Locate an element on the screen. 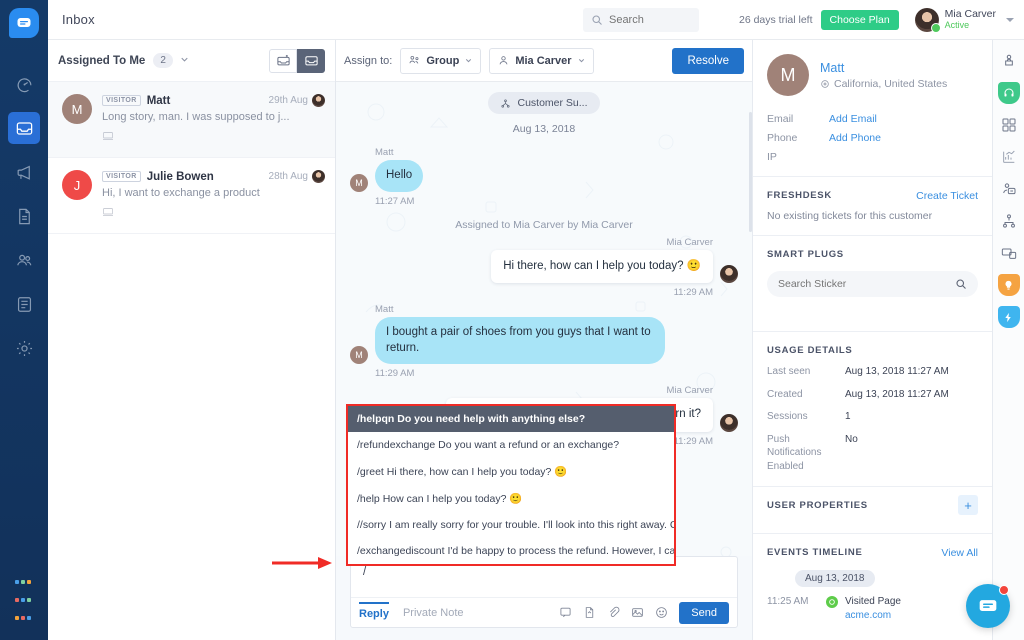 This screenshot has height=640, width=1024. event-date-pill: Aug 13, 2018 is located at coordinates (835, 578).